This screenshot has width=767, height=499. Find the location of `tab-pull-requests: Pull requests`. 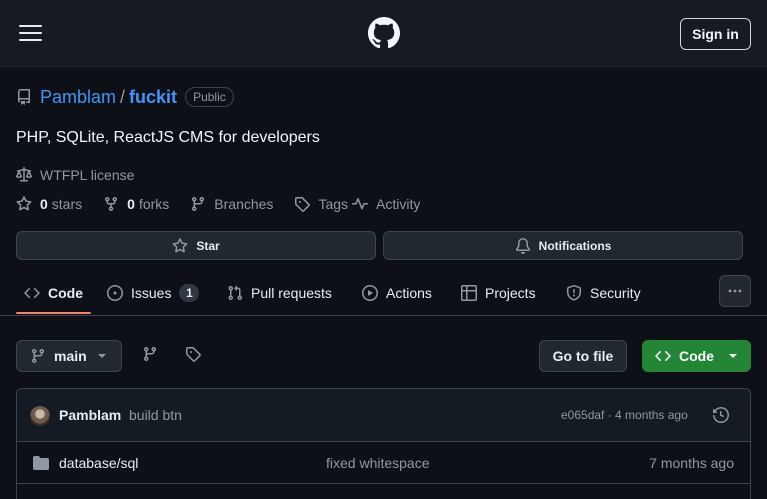

tab-pull-requests: Pull requests is located at coordinates (279, 292).